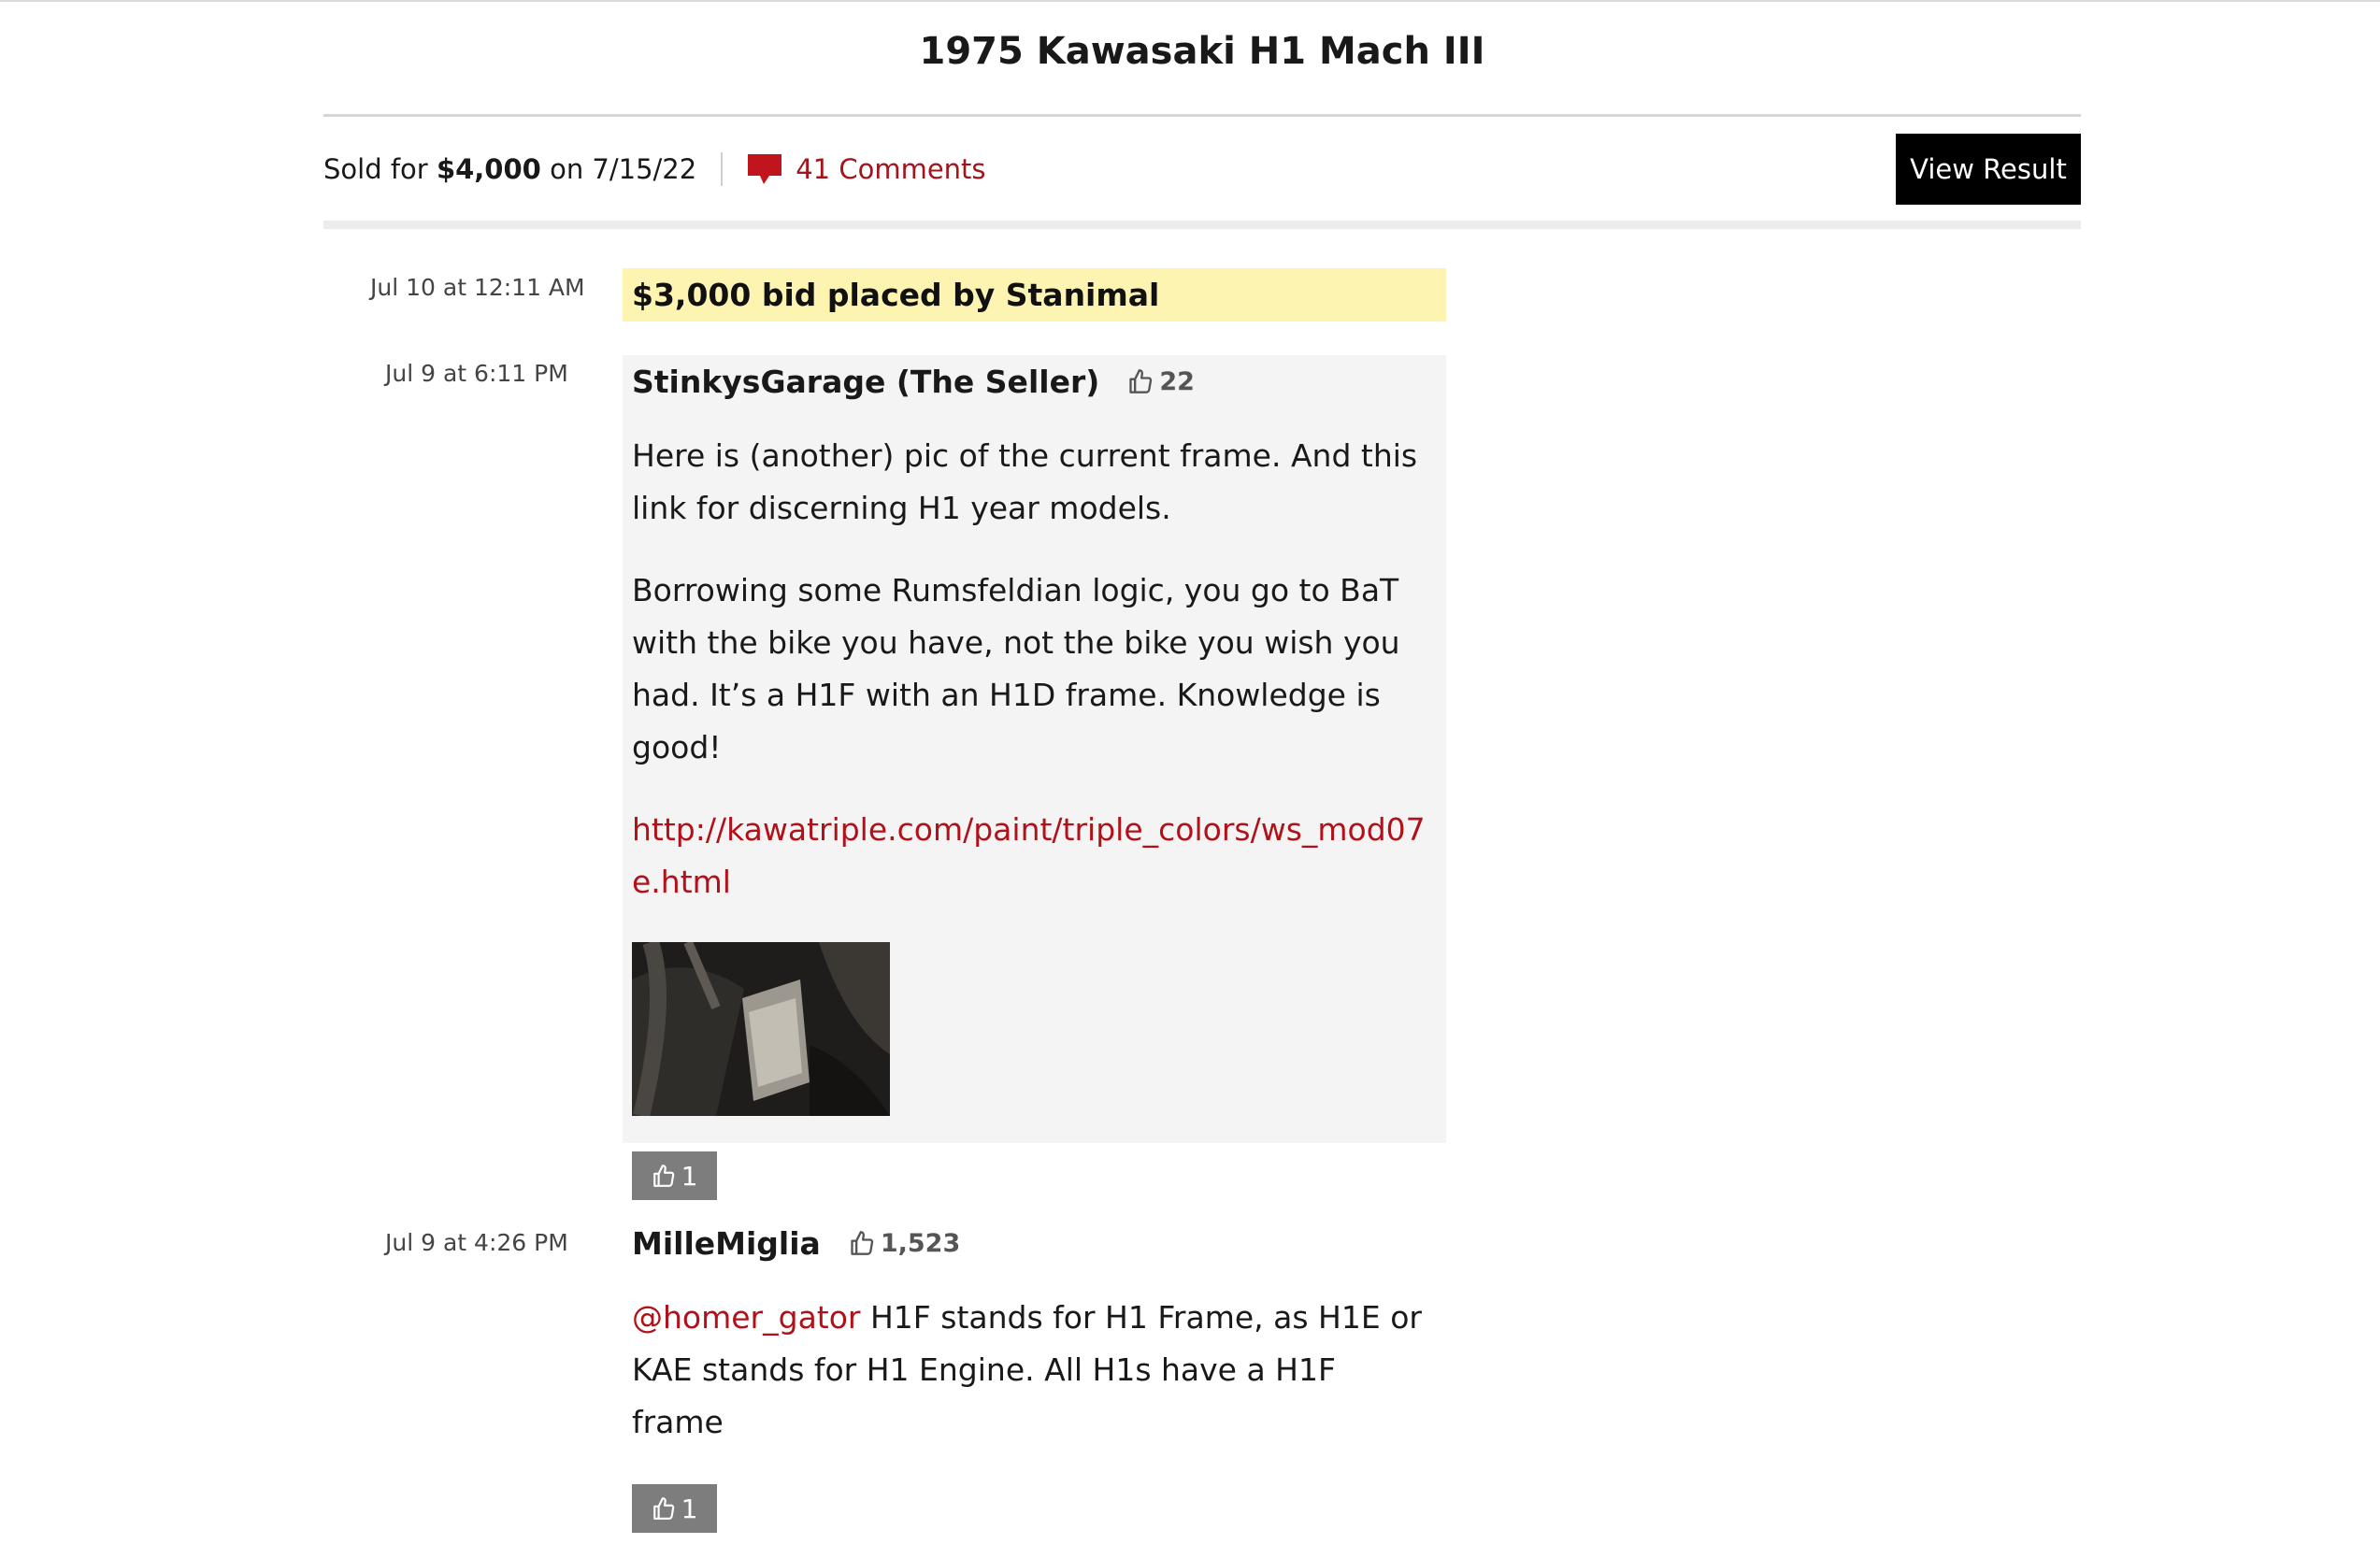 This screenshot has width=2380, height=1544. What do you see at coordinates (1034, 295) in the screenshot?
I see `bid-notice: $3,000 bid placed by Stanimal` at bounding box center [1034, 295].